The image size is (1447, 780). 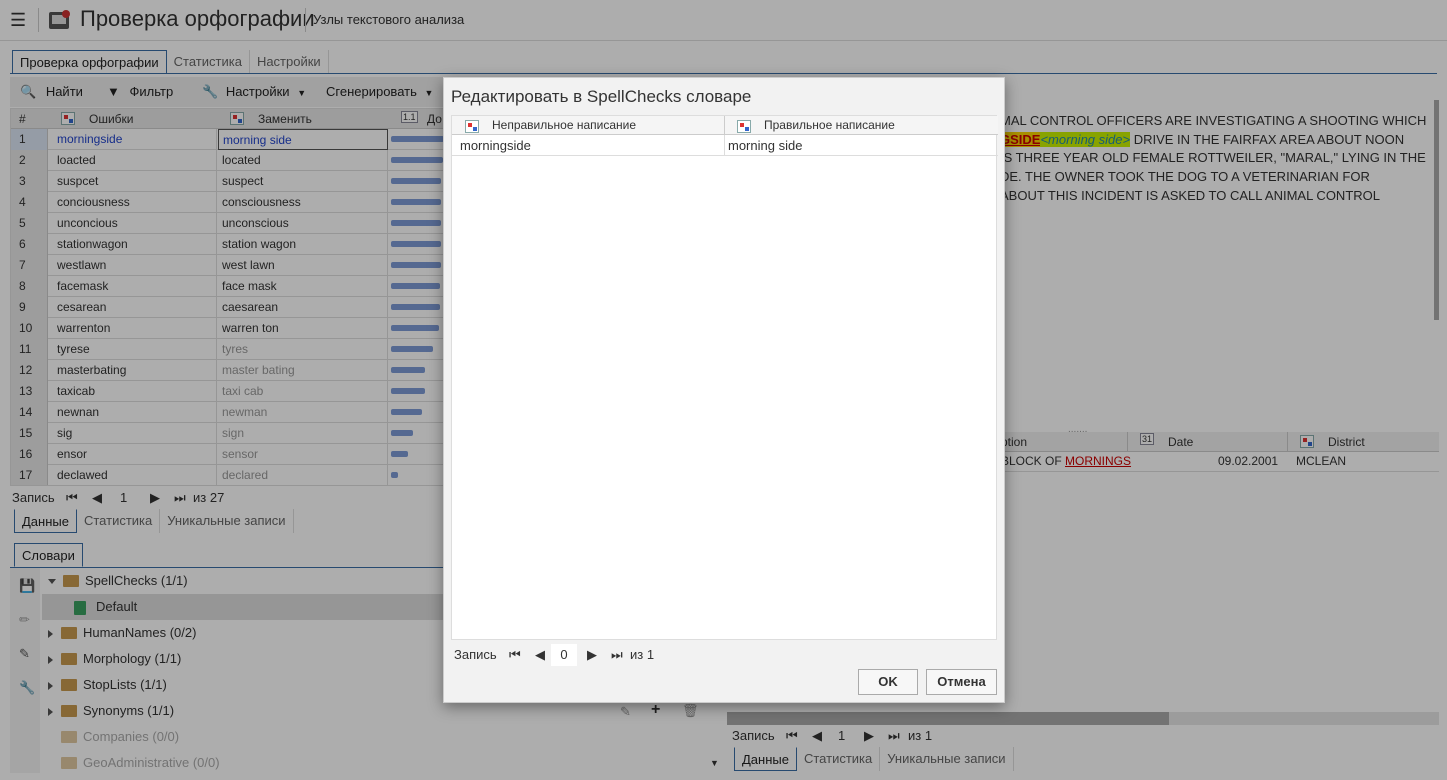 I want to click on cell-right: morning side, so click(x=765, y=145).